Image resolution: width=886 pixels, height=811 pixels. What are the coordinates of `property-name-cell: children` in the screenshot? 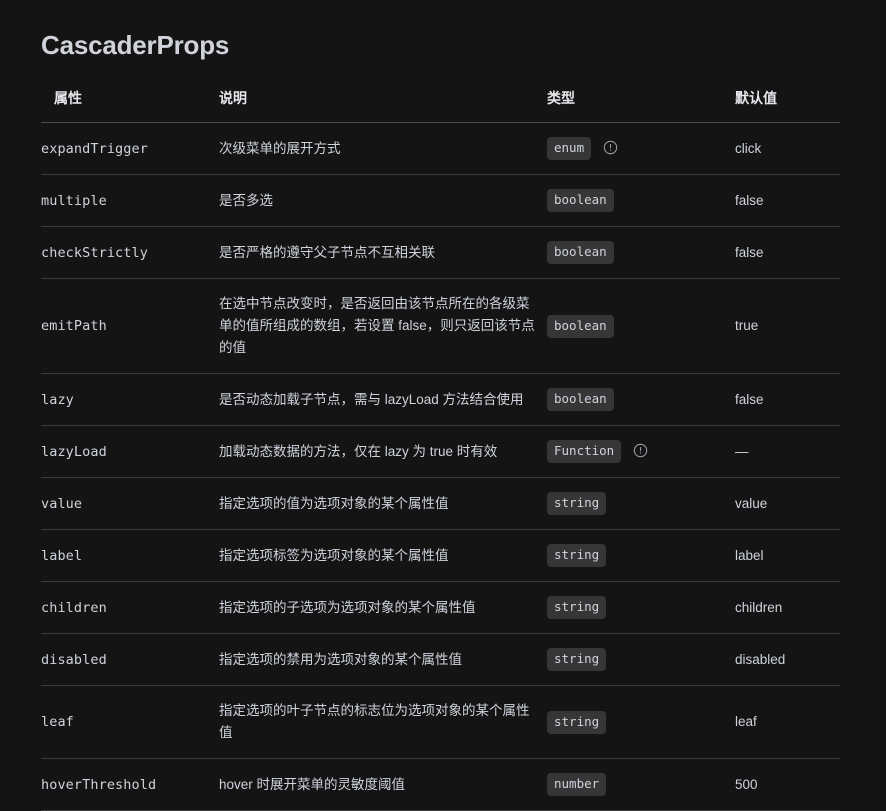 It's located at (130, 607).